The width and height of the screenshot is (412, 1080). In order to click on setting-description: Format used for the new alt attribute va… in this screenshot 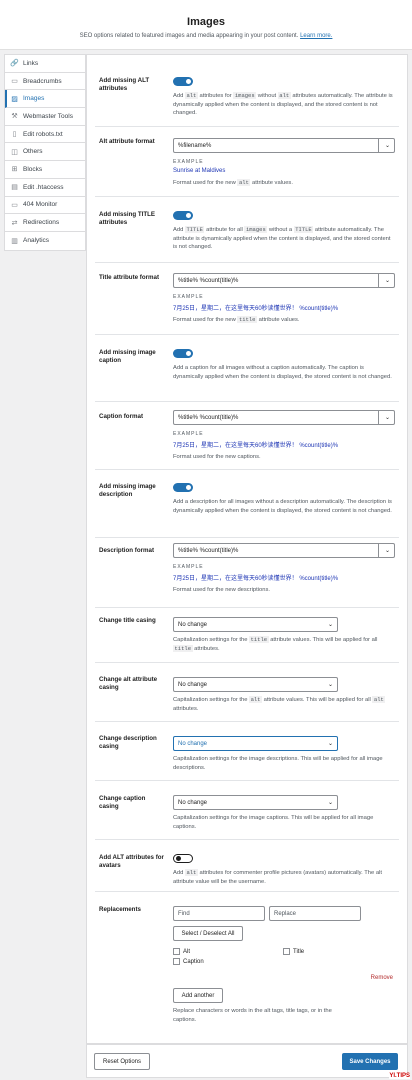, I will do `click(233, 182)`.